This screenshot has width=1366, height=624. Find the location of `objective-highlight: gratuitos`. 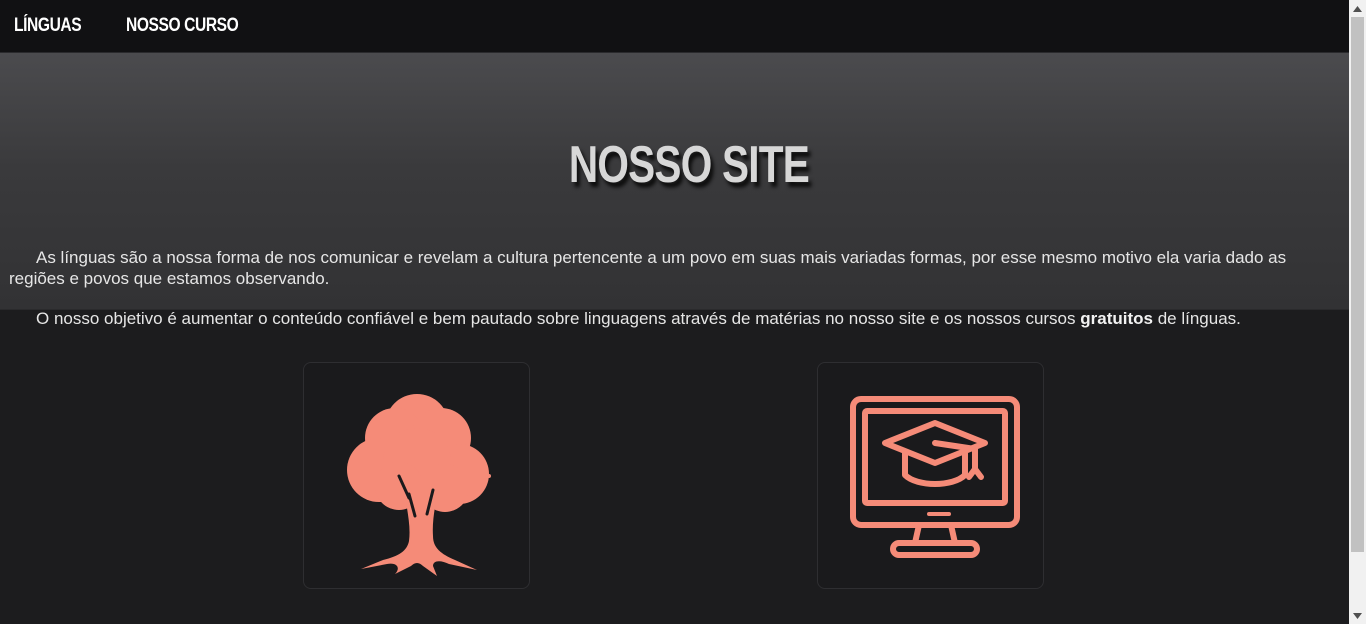

objective-highlight: gratuitos is located at coordinates (1116, 318).